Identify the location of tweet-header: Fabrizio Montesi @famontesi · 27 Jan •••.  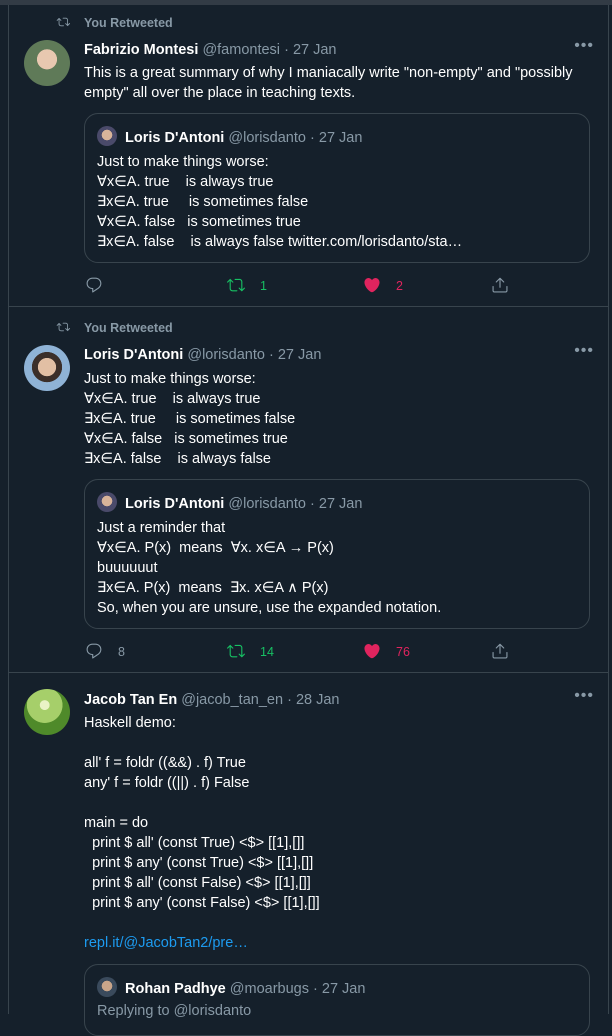
(339, 48).